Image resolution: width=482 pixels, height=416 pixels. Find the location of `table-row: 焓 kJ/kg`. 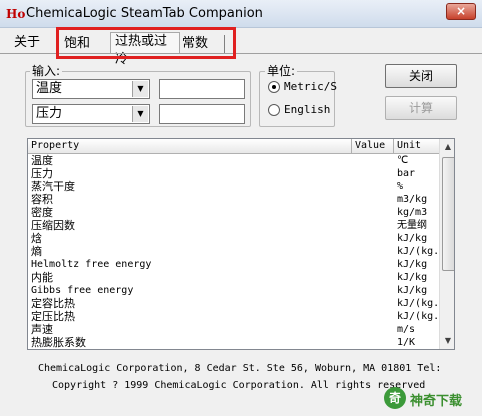

table-row: 焓 kJ/kg is located at coordinates (233, 238).